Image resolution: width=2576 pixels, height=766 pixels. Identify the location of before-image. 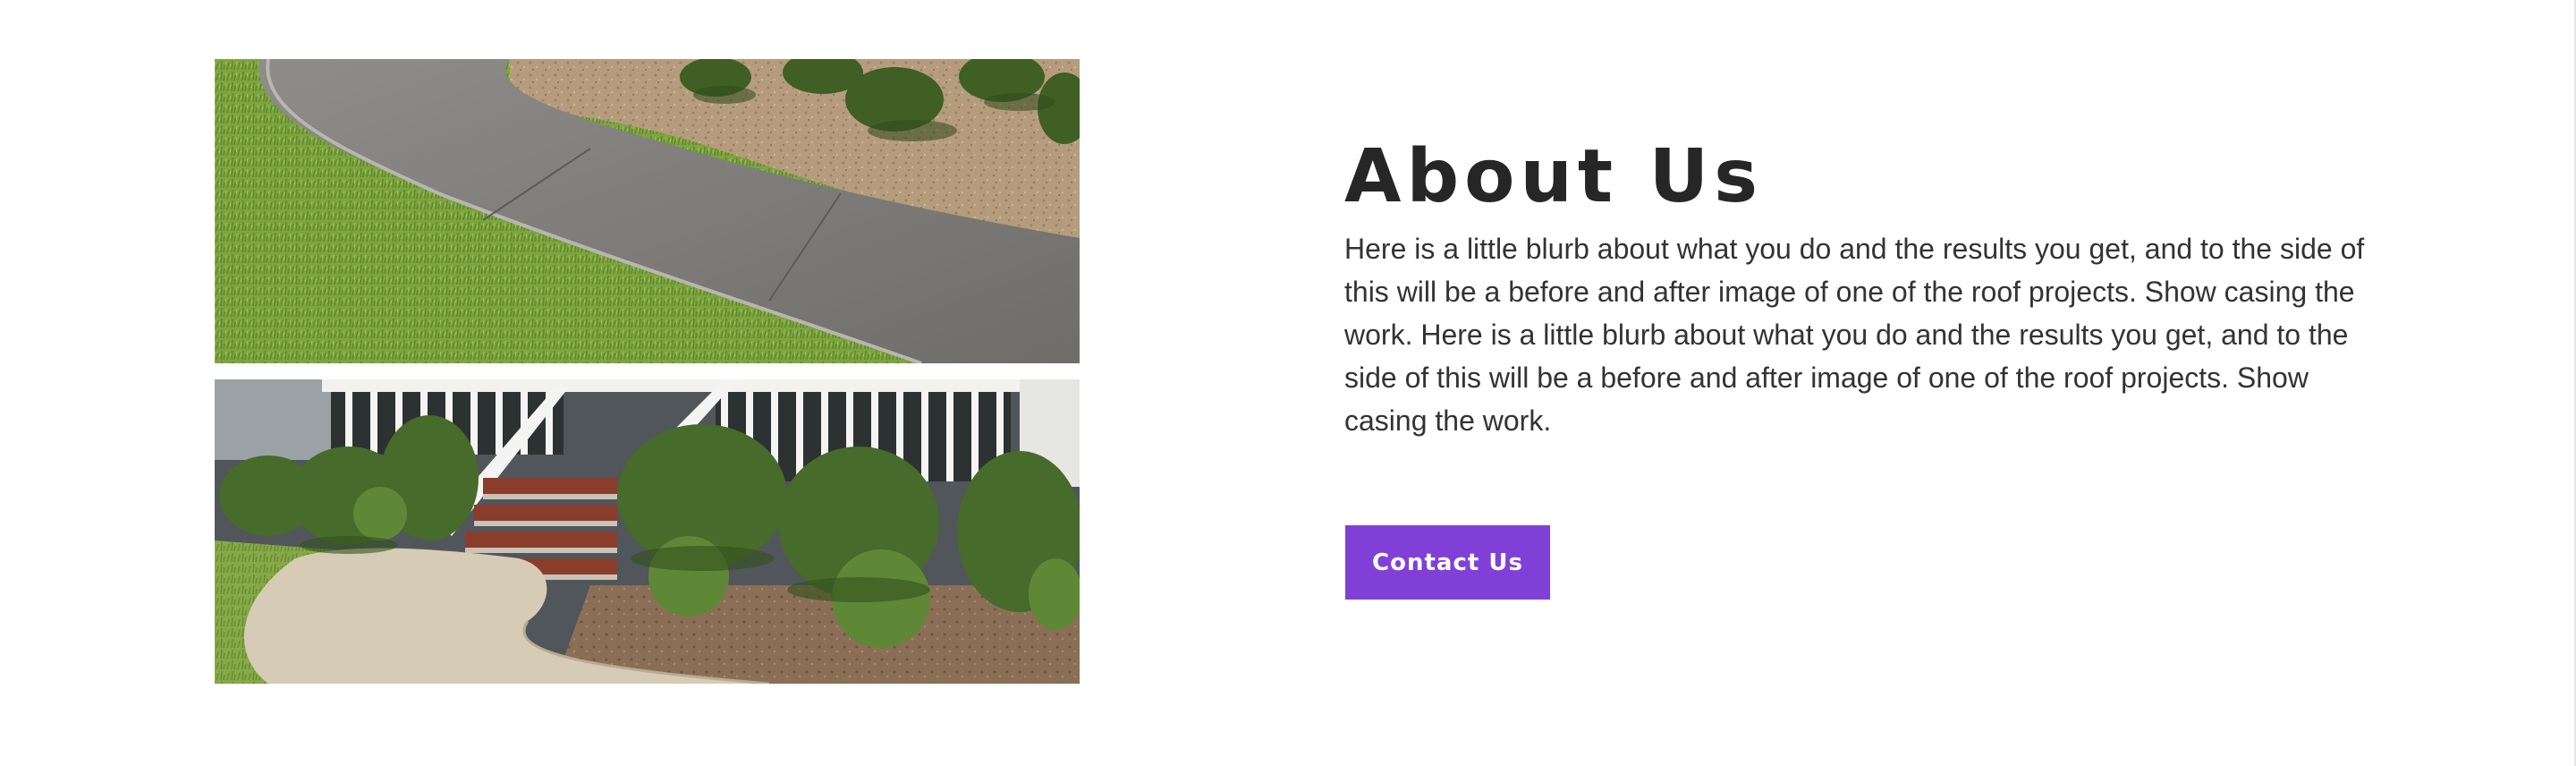
(647, 211).